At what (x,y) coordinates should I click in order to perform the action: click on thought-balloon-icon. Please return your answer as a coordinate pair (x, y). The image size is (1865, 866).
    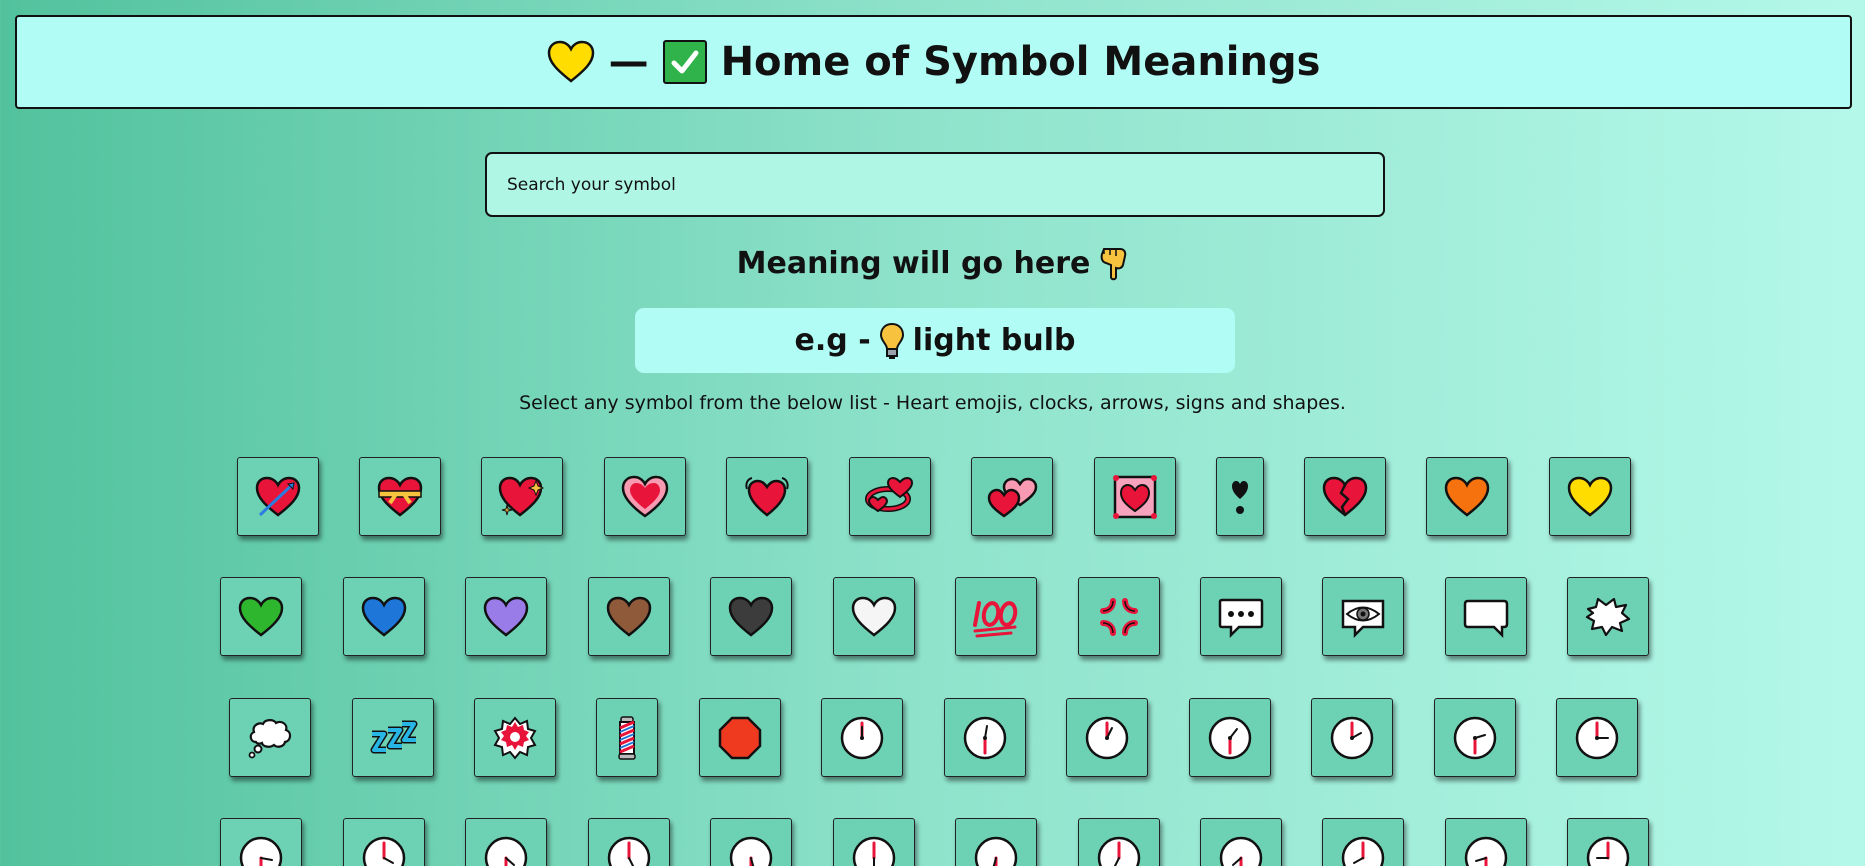
    Looking at the image, I should click on (270, 738).